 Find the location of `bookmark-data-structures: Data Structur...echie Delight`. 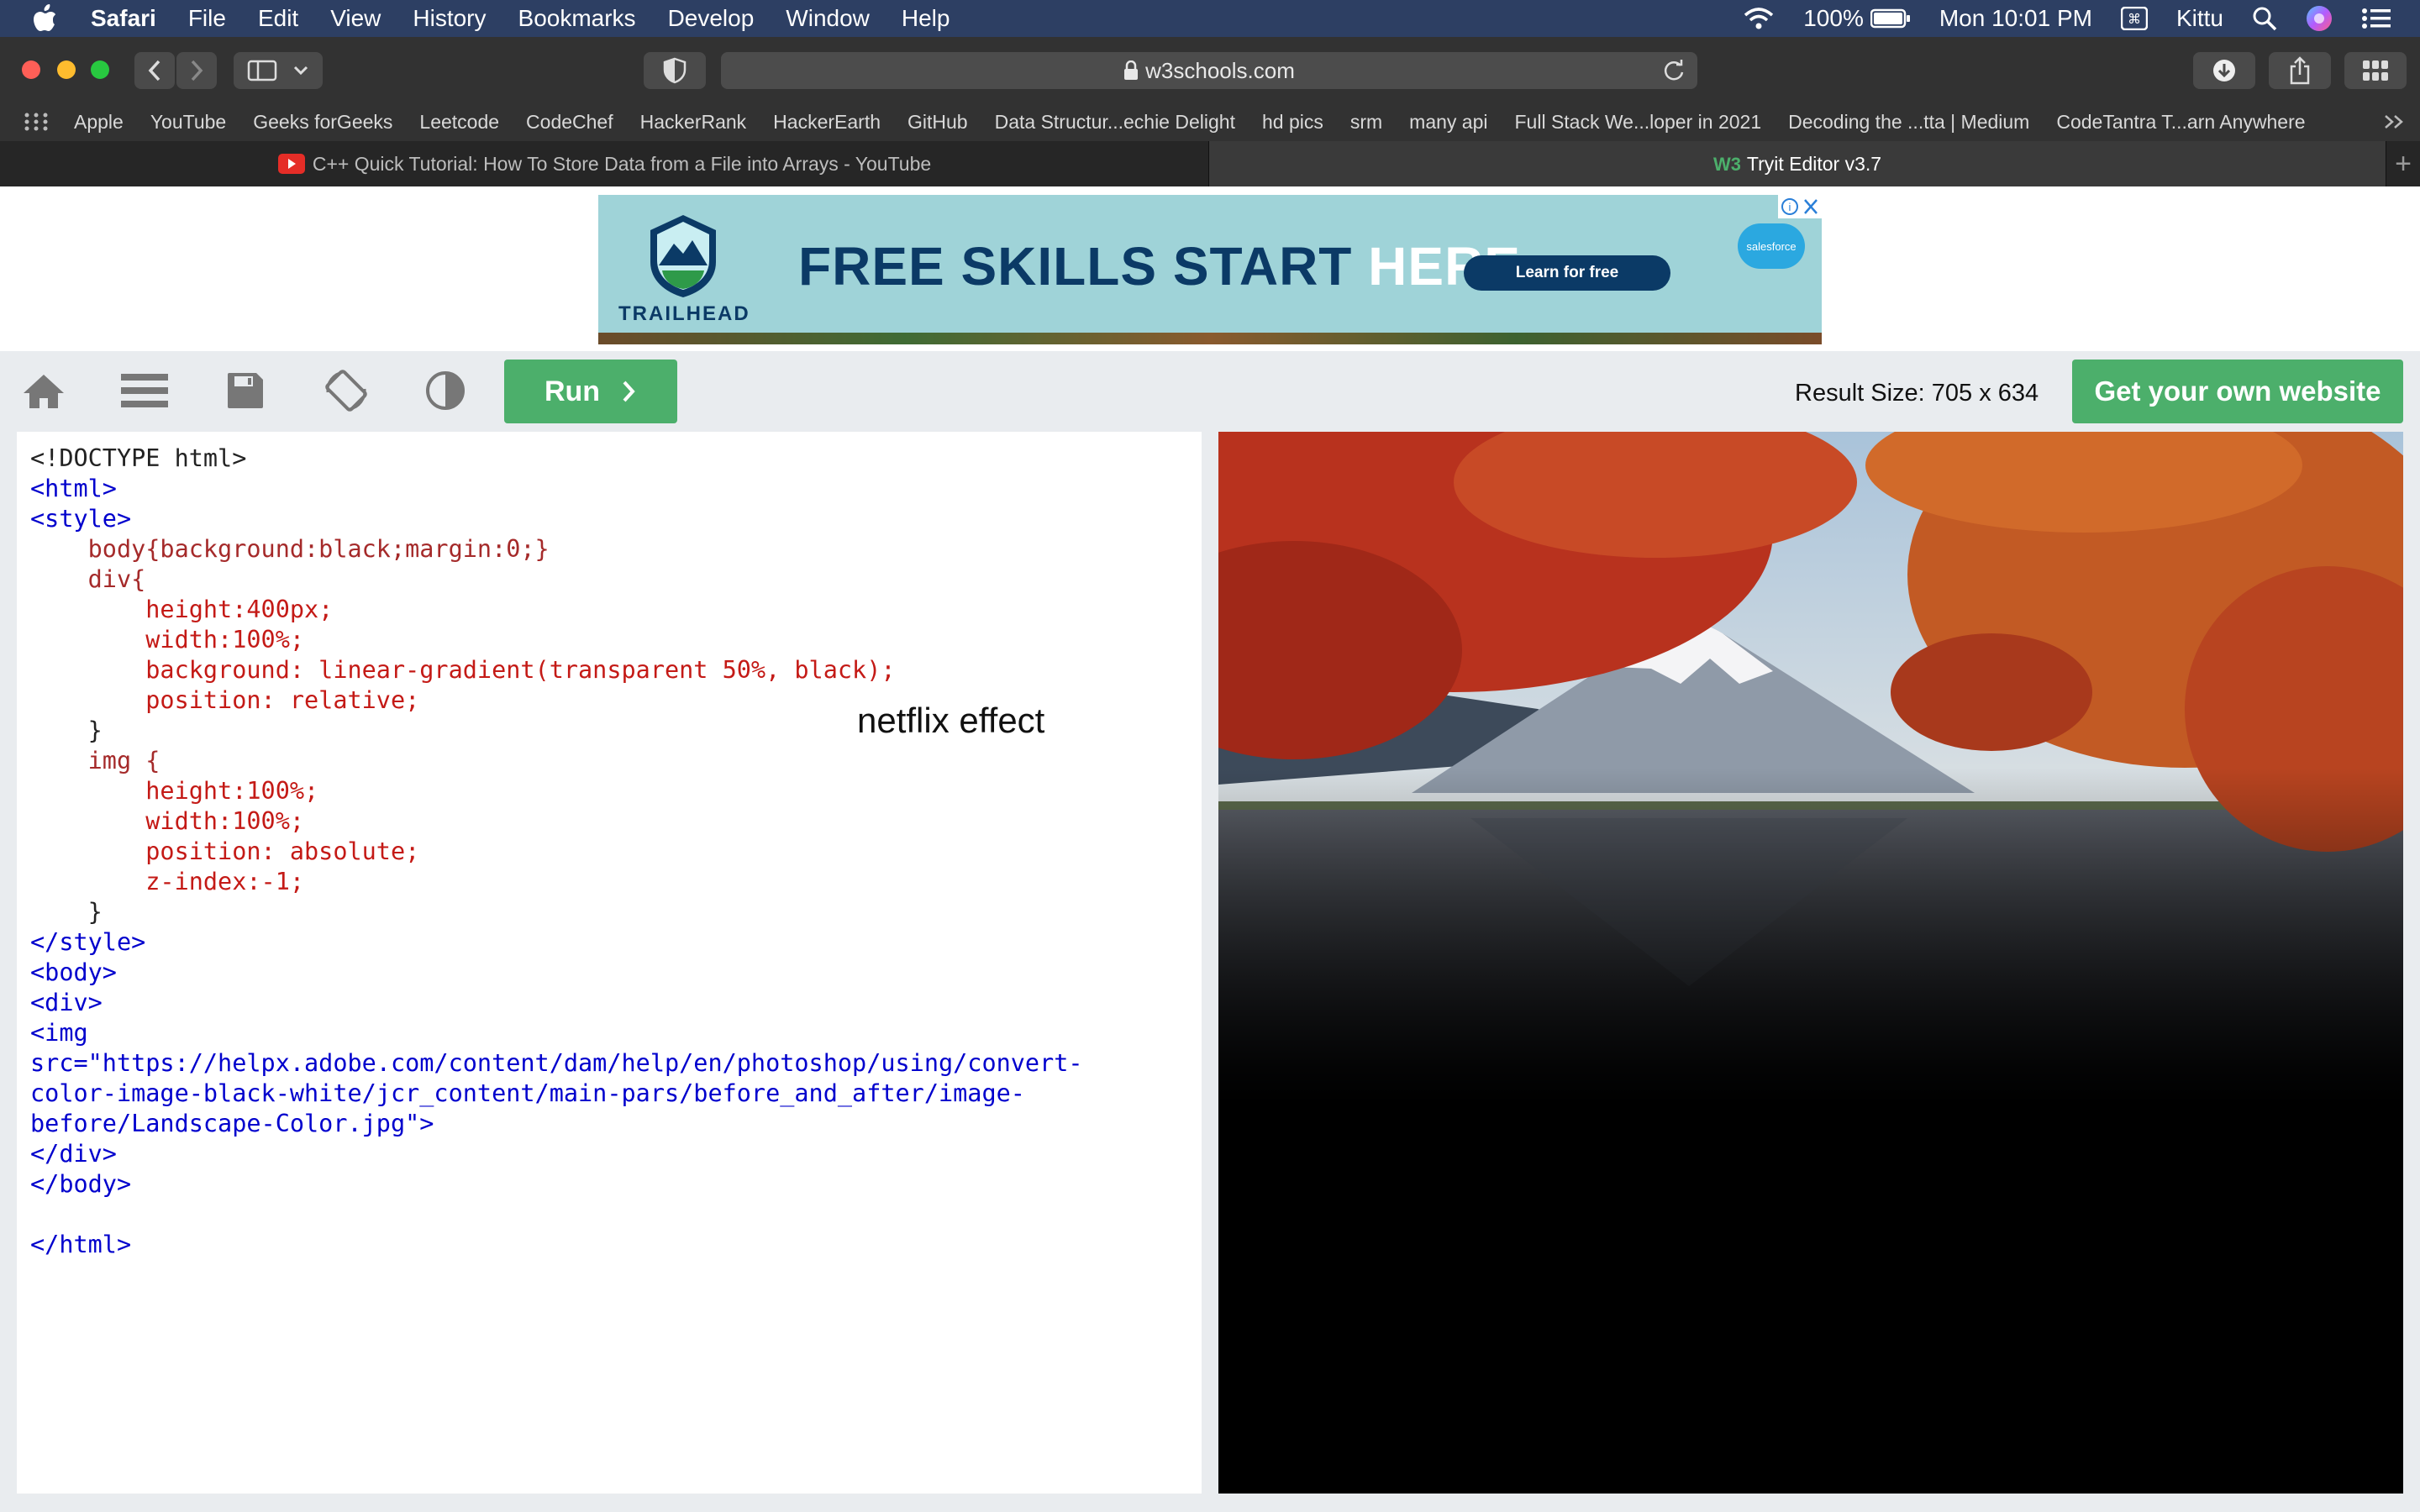

bookmark-data-structures: Data Structur...echie Delight is located at coordinates (1115, 122).